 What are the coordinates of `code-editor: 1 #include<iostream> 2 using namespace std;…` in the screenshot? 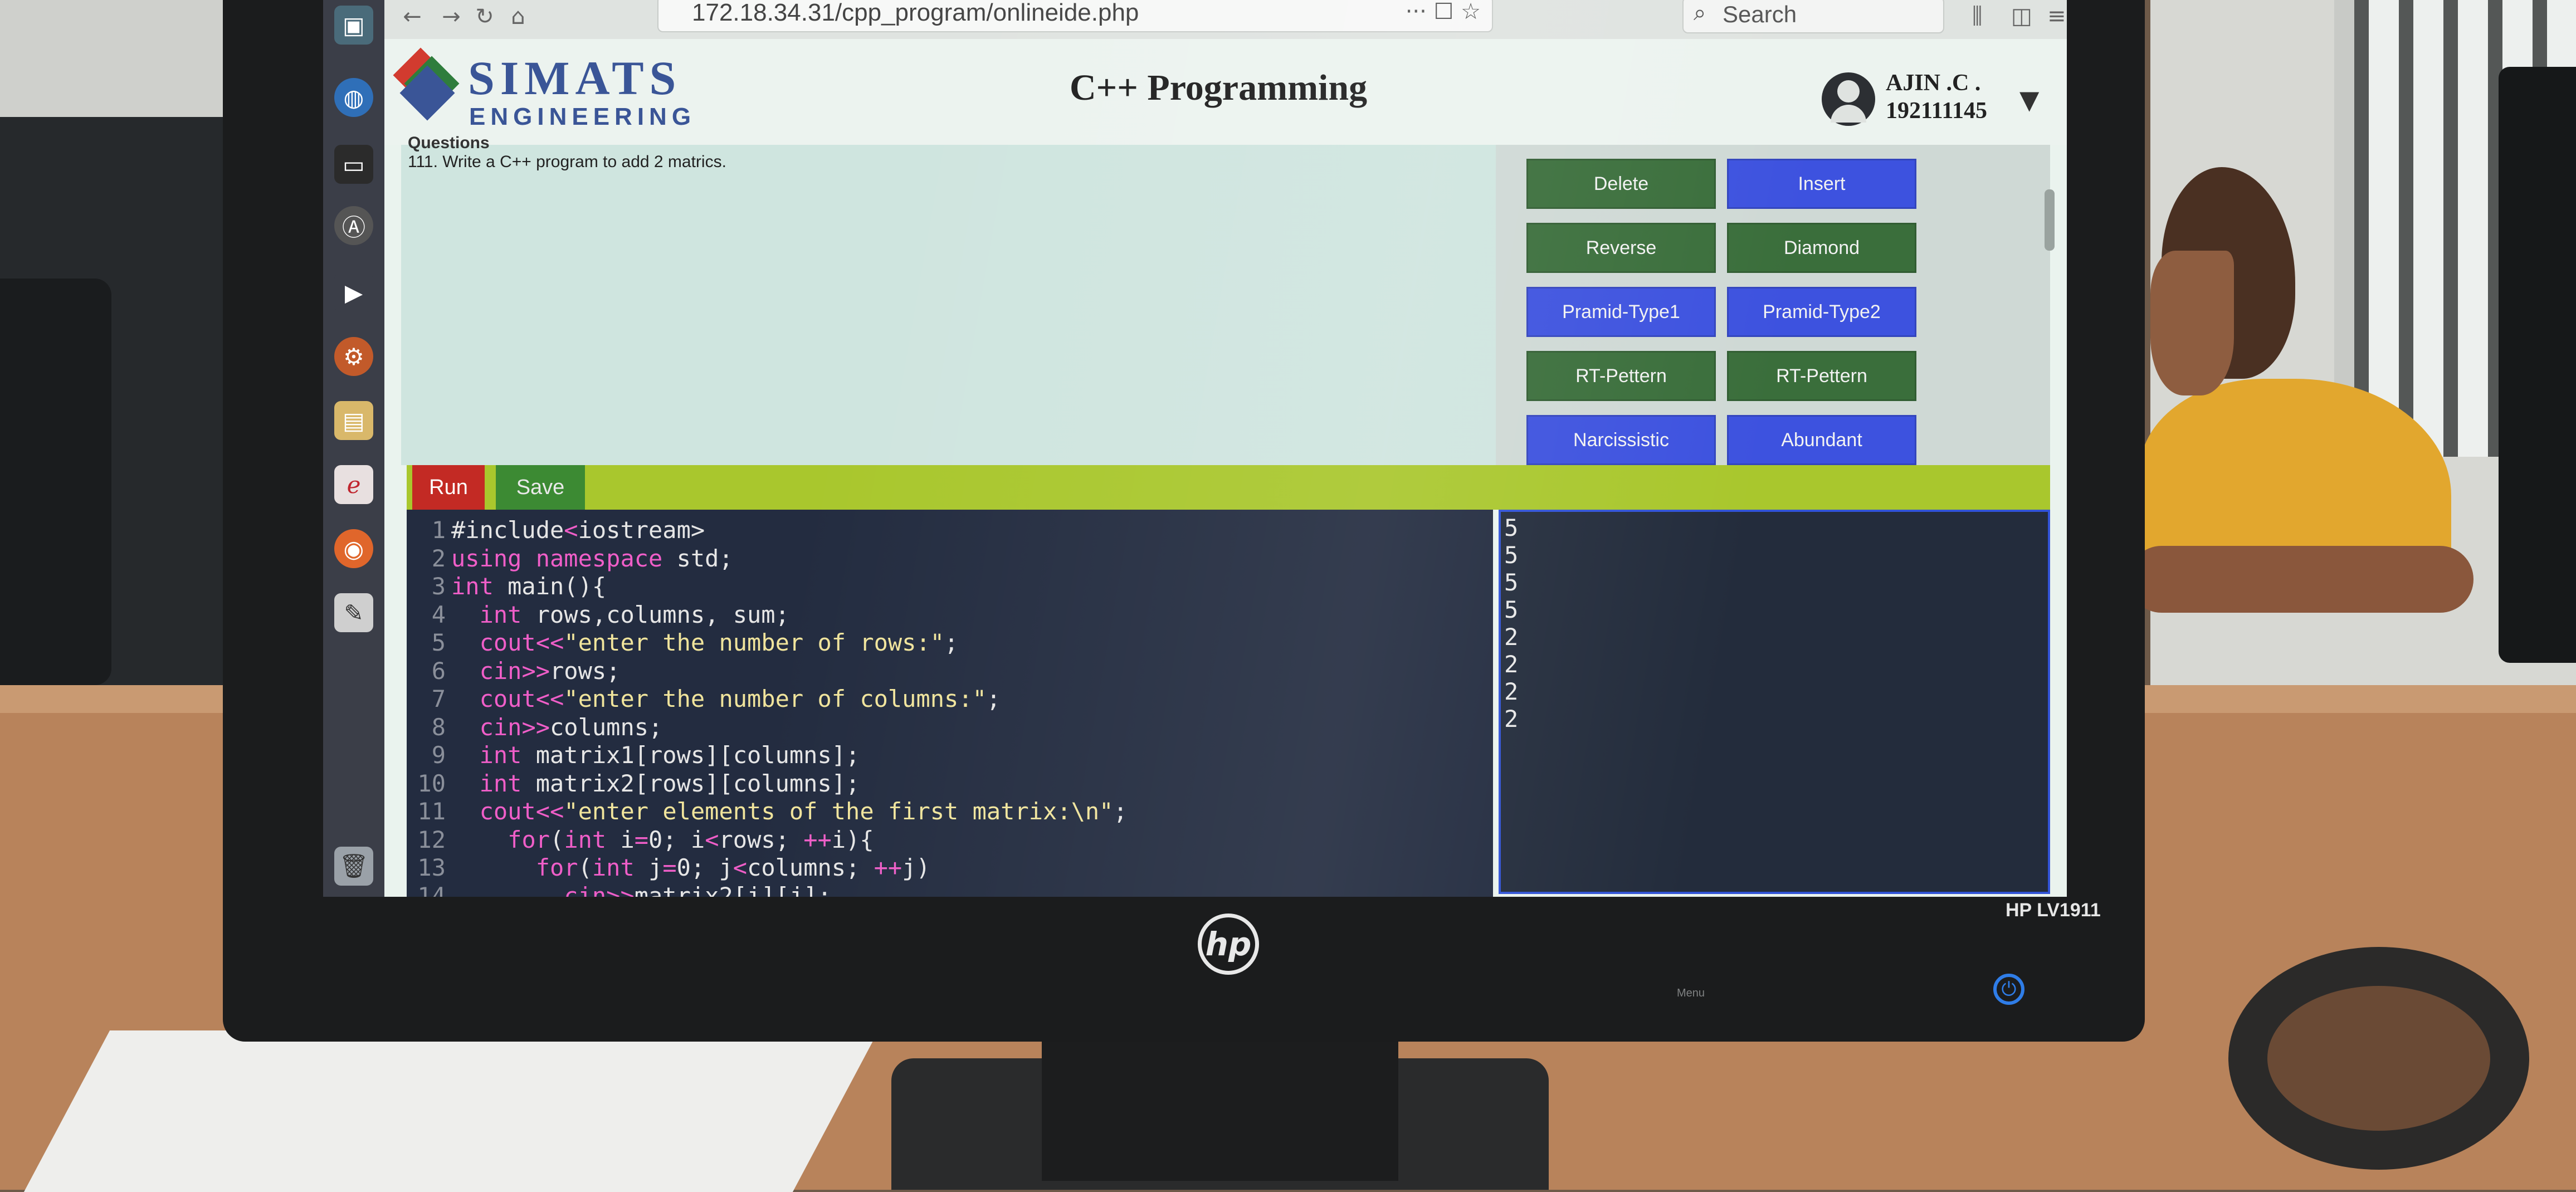 It's located at (950, 703).